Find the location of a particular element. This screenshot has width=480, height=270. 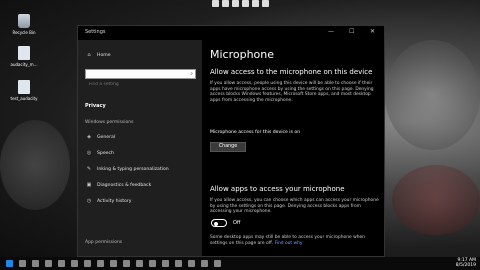

start-icon is located at coordinates (9, 263).